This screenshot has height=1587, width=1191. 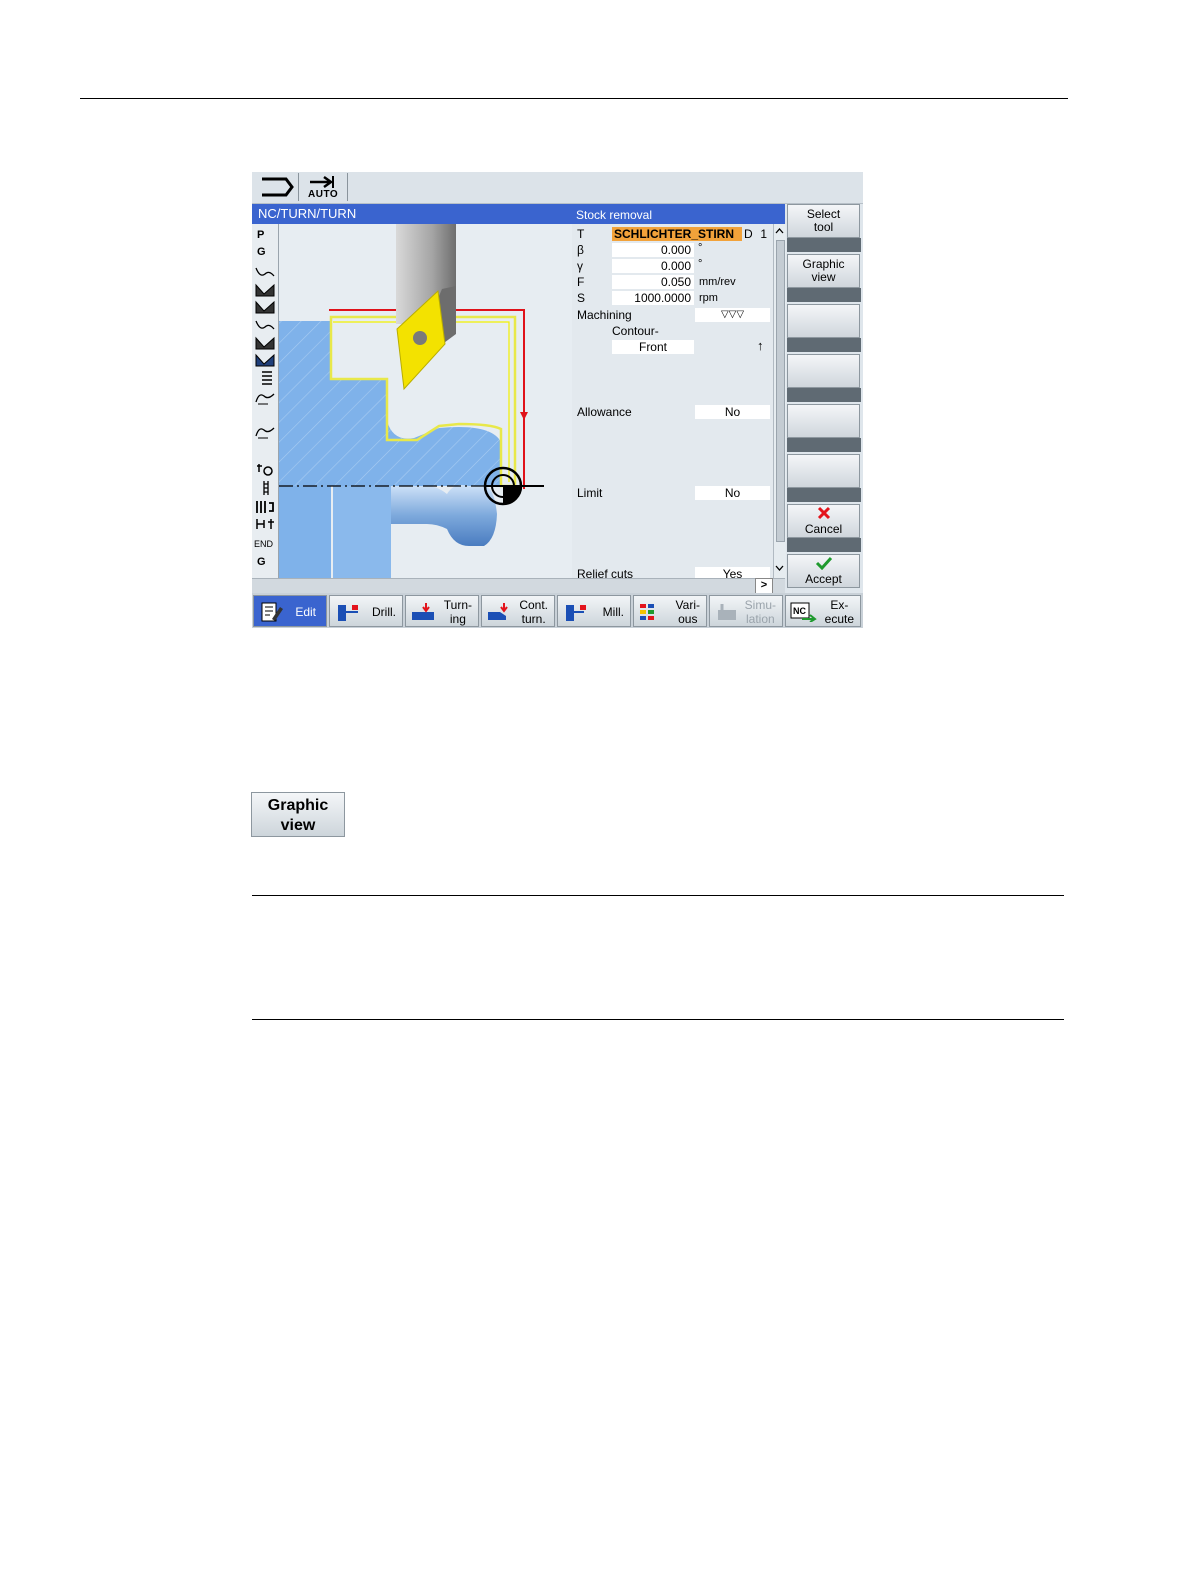 I want to click on various-label-1: Vari-, so click(x=687, y=605).